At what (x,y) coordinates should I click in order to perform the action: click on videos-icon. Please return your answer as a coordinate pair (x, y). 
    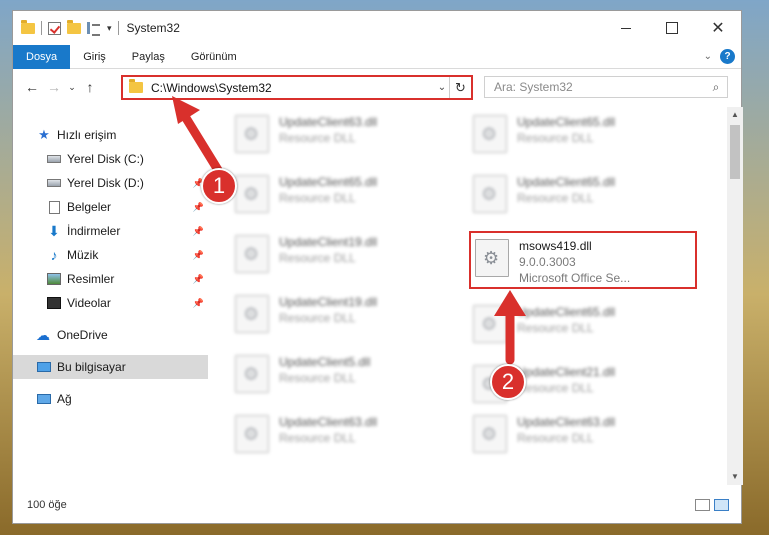
    Looking at the image, I should click on (54, 303).